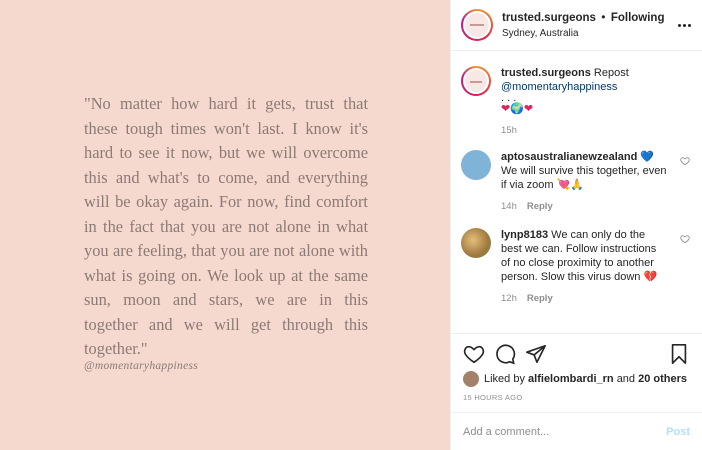  What do you see at coordinates (524, 235) in the screenshot?
I see `comment-username: lynp8183` at bounding box center [524, 235].